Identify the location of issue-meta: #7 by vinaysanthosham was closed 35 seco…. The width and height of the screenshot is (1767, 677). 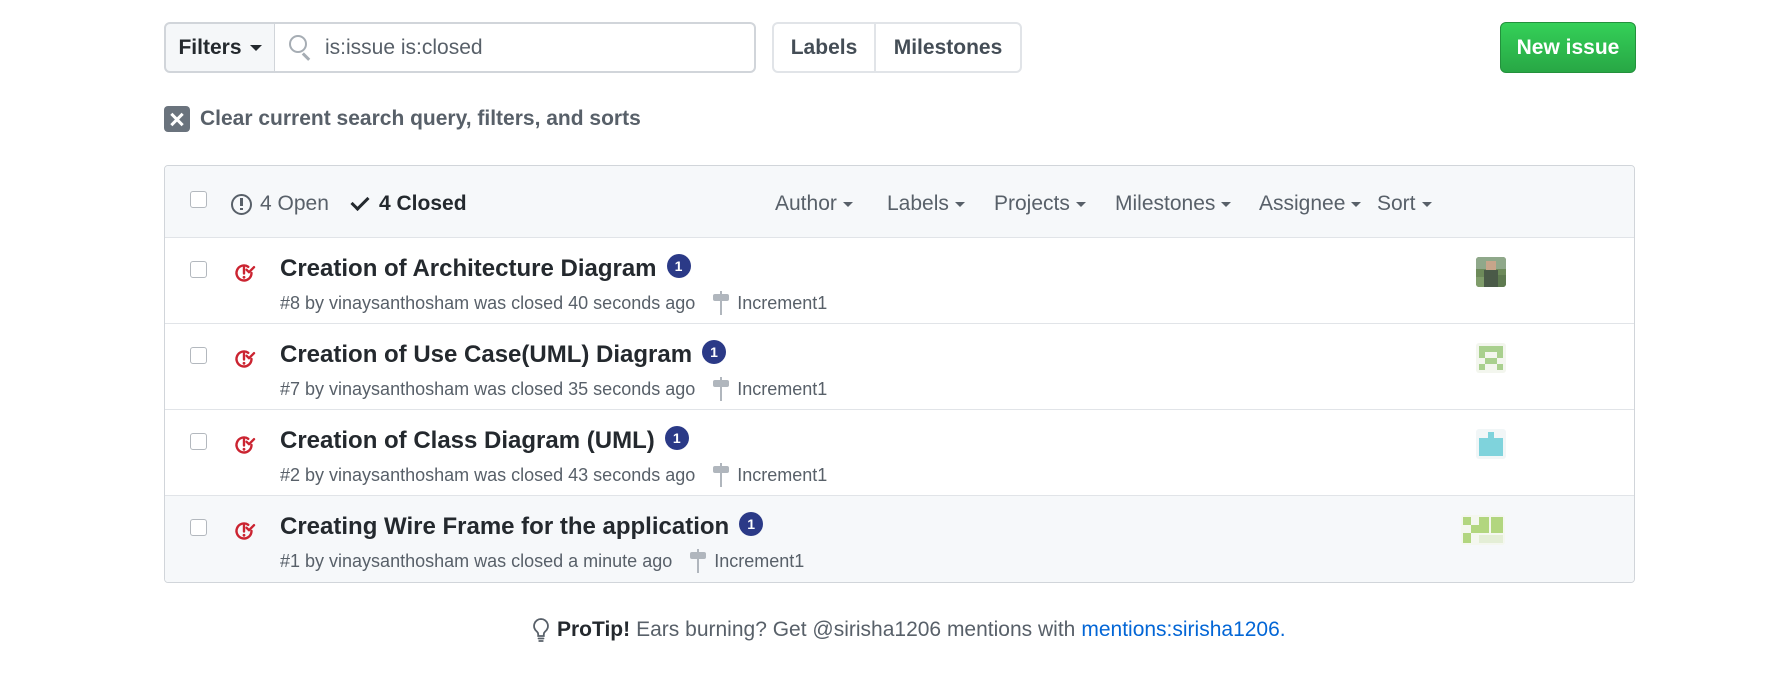
(553, 389).